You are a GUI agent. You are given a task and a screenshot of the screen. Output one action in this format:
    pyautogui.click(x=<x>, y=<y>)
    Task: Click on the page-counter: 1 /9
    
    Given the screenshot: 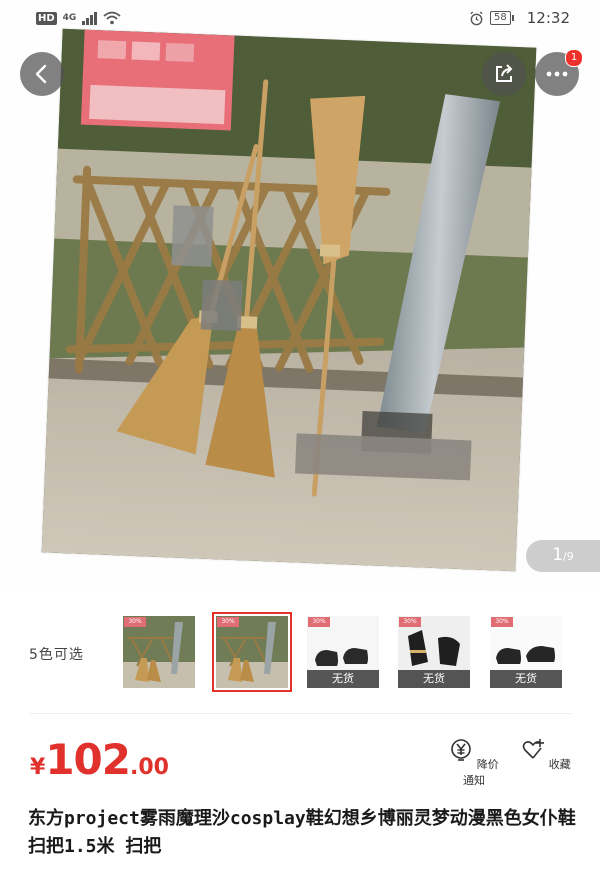 What is the action you would take?
    pyautogui.click(x=563, y=556)
    